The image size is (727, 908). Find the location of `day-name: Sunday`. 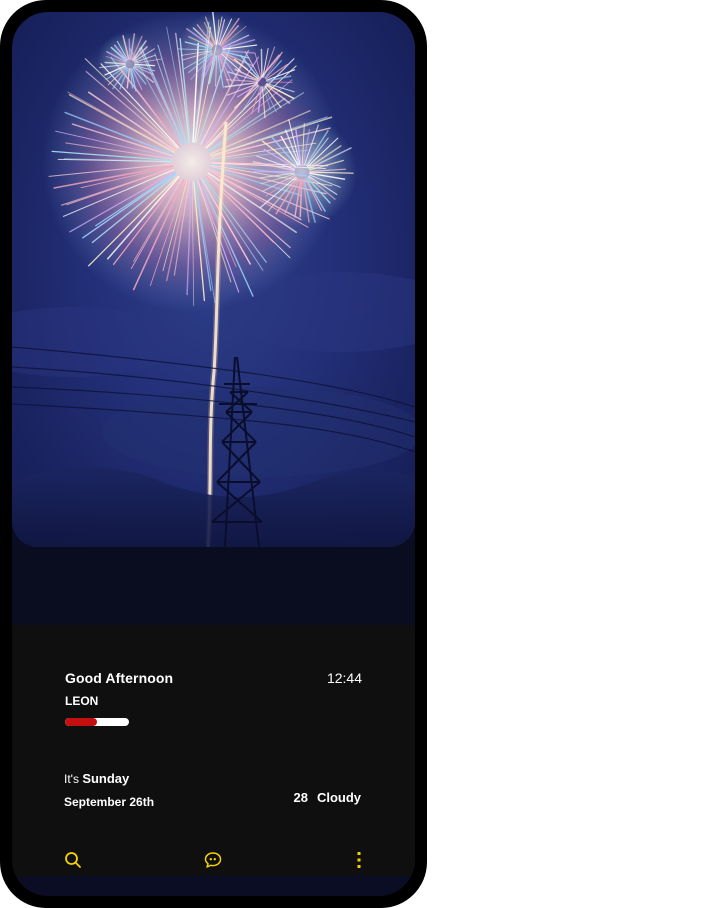

day-name: Sunday is located at coordinates (106, 778).